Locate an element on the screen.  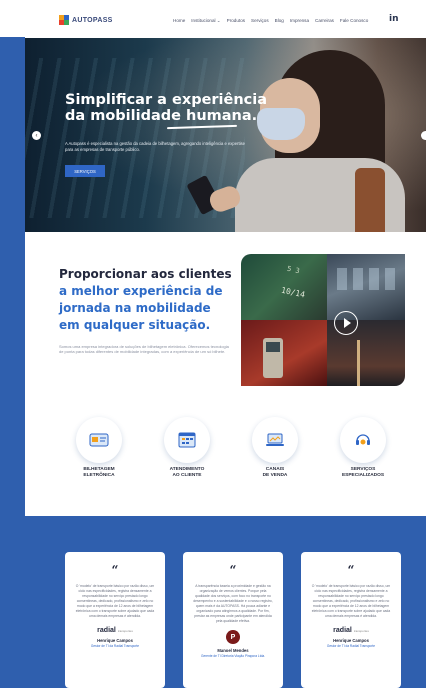
service-label: BILHETAGEM ELETRÔNICA is located at coordinates (99, 472).